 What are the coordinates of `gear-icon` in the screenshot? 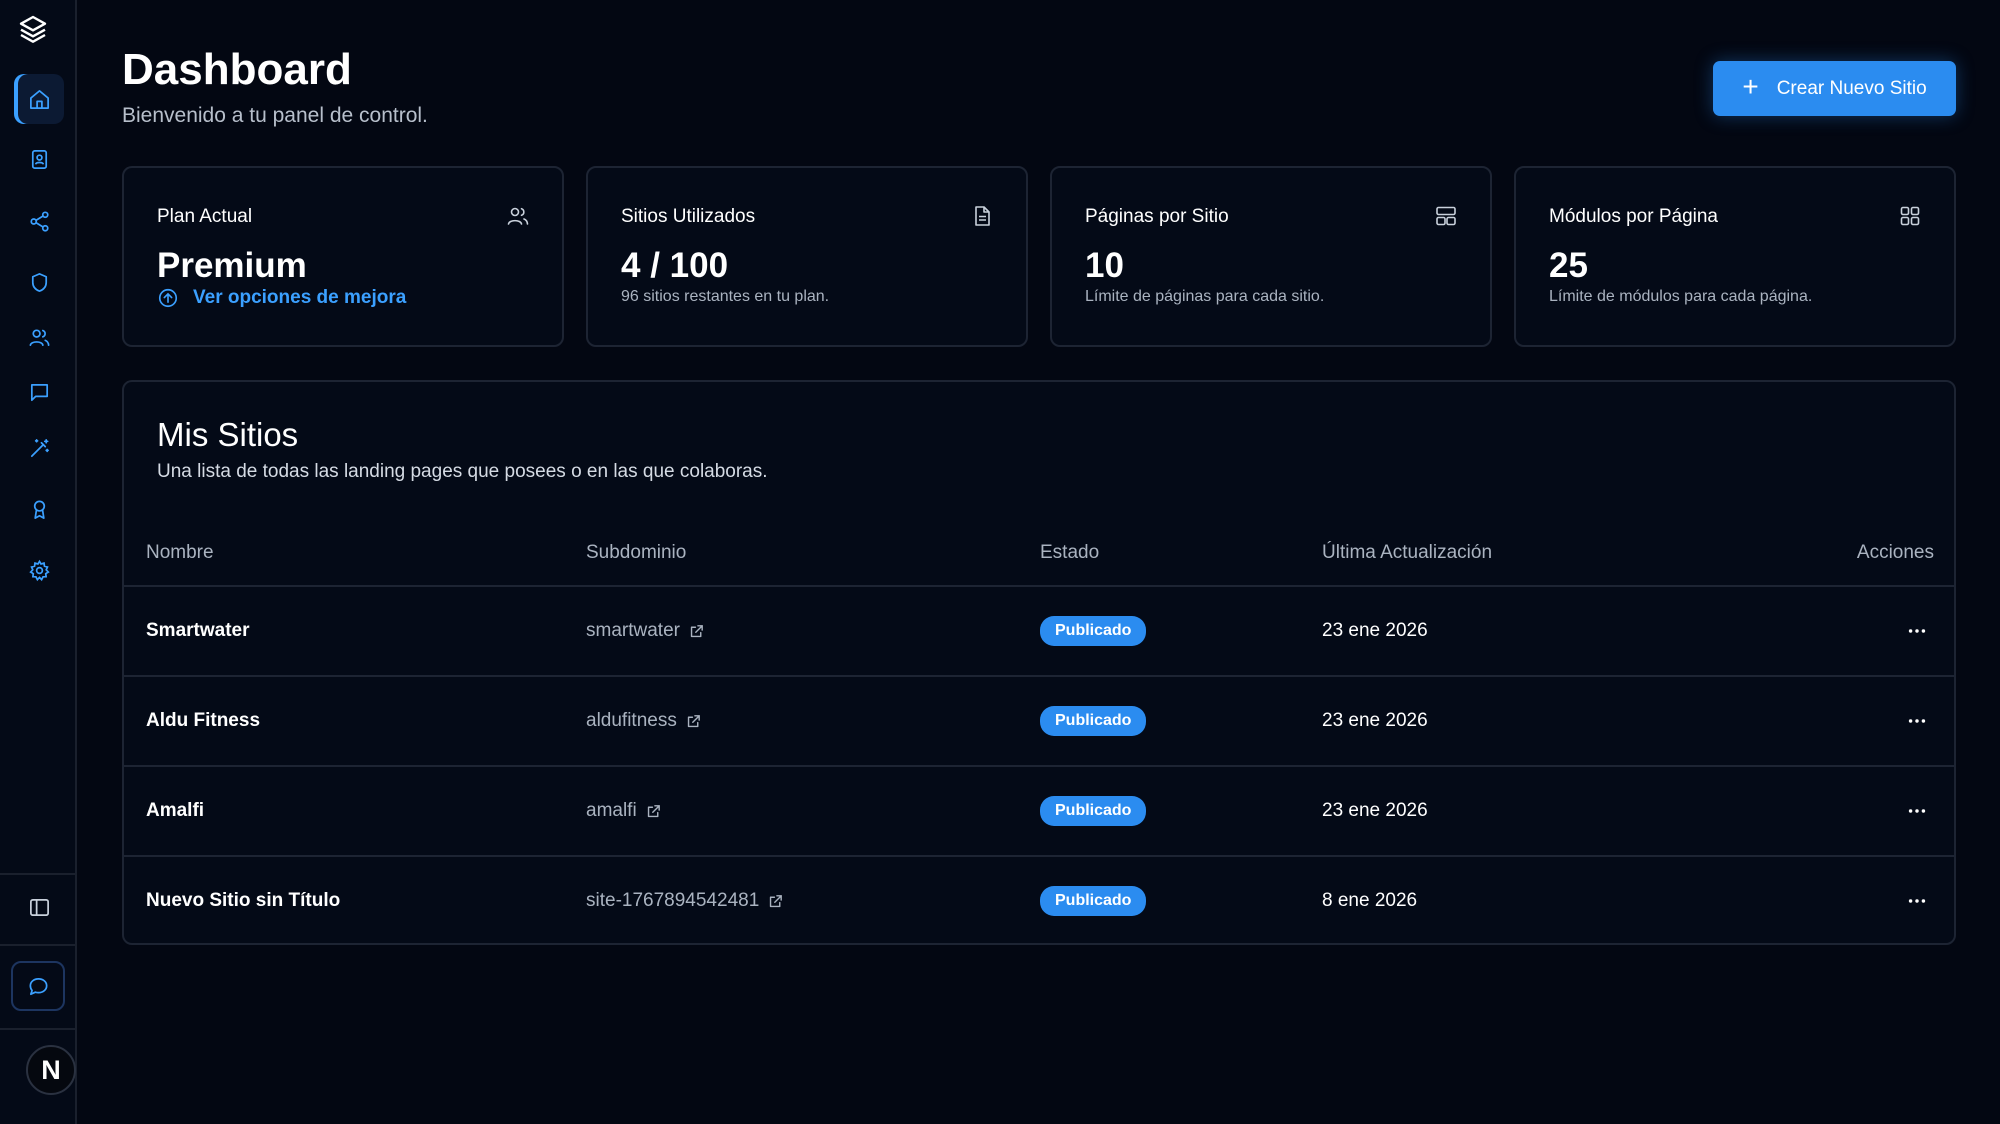 It's located at (39, 570).